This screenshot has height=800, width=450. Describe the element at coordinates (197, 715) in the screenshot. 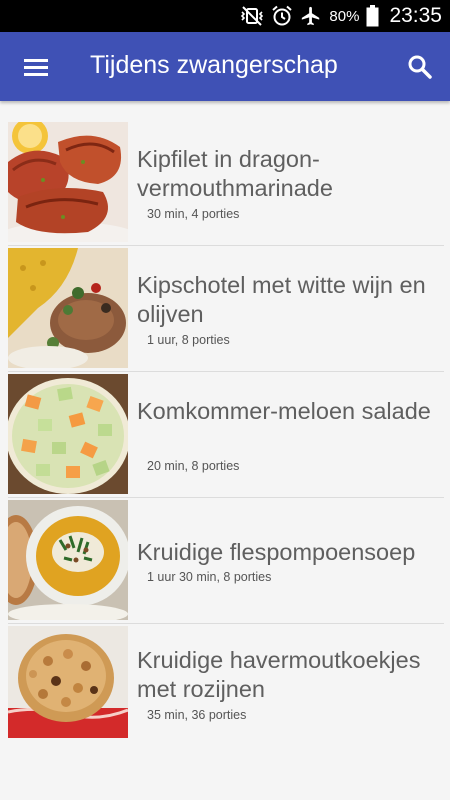

I see `recipe-meta: 35 min, 36 porties` at that location.